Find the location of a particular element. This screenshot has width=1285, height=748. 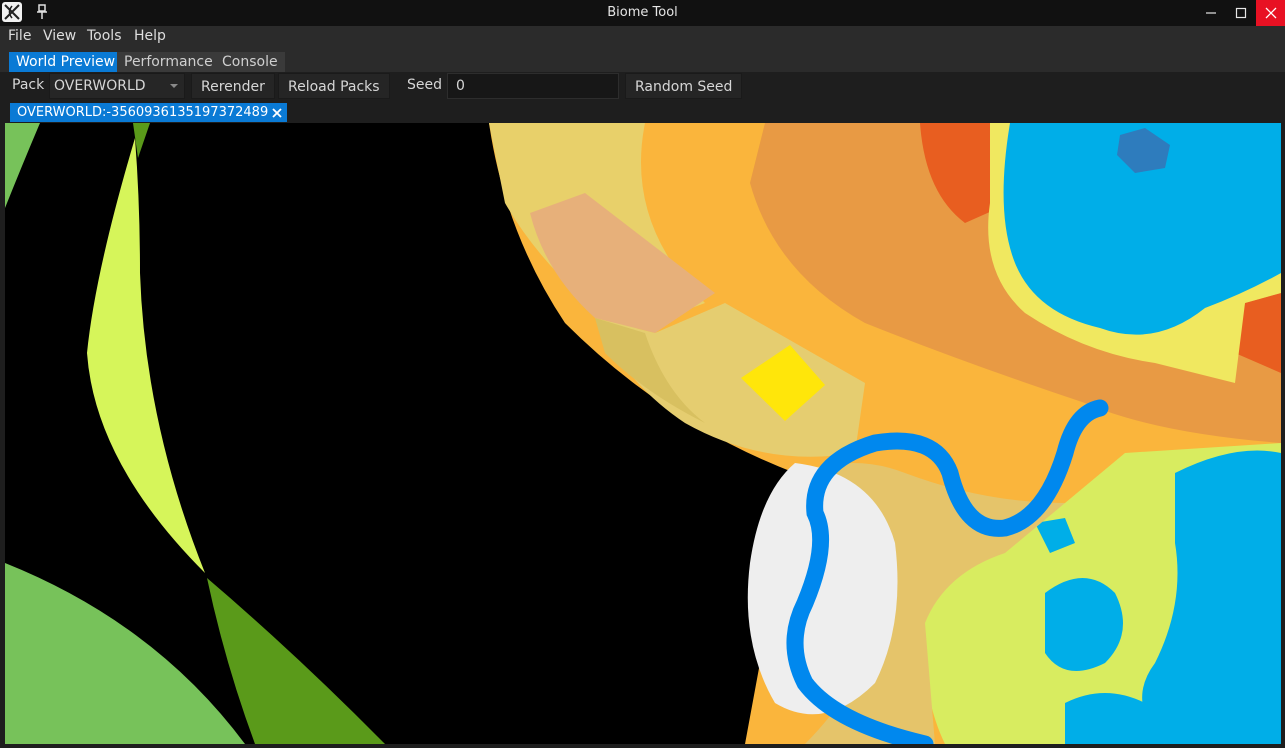

tab-bar: World Preview Performance Console is located at coordinates (642, 61).